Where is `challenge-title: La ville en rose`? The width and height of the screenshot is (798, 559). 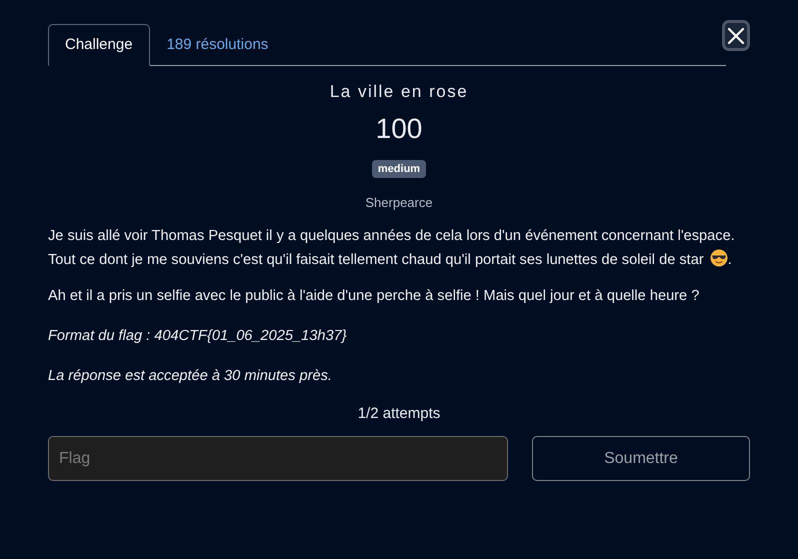 challenge-title: La ville en rose is located at coordinates (399, 92).